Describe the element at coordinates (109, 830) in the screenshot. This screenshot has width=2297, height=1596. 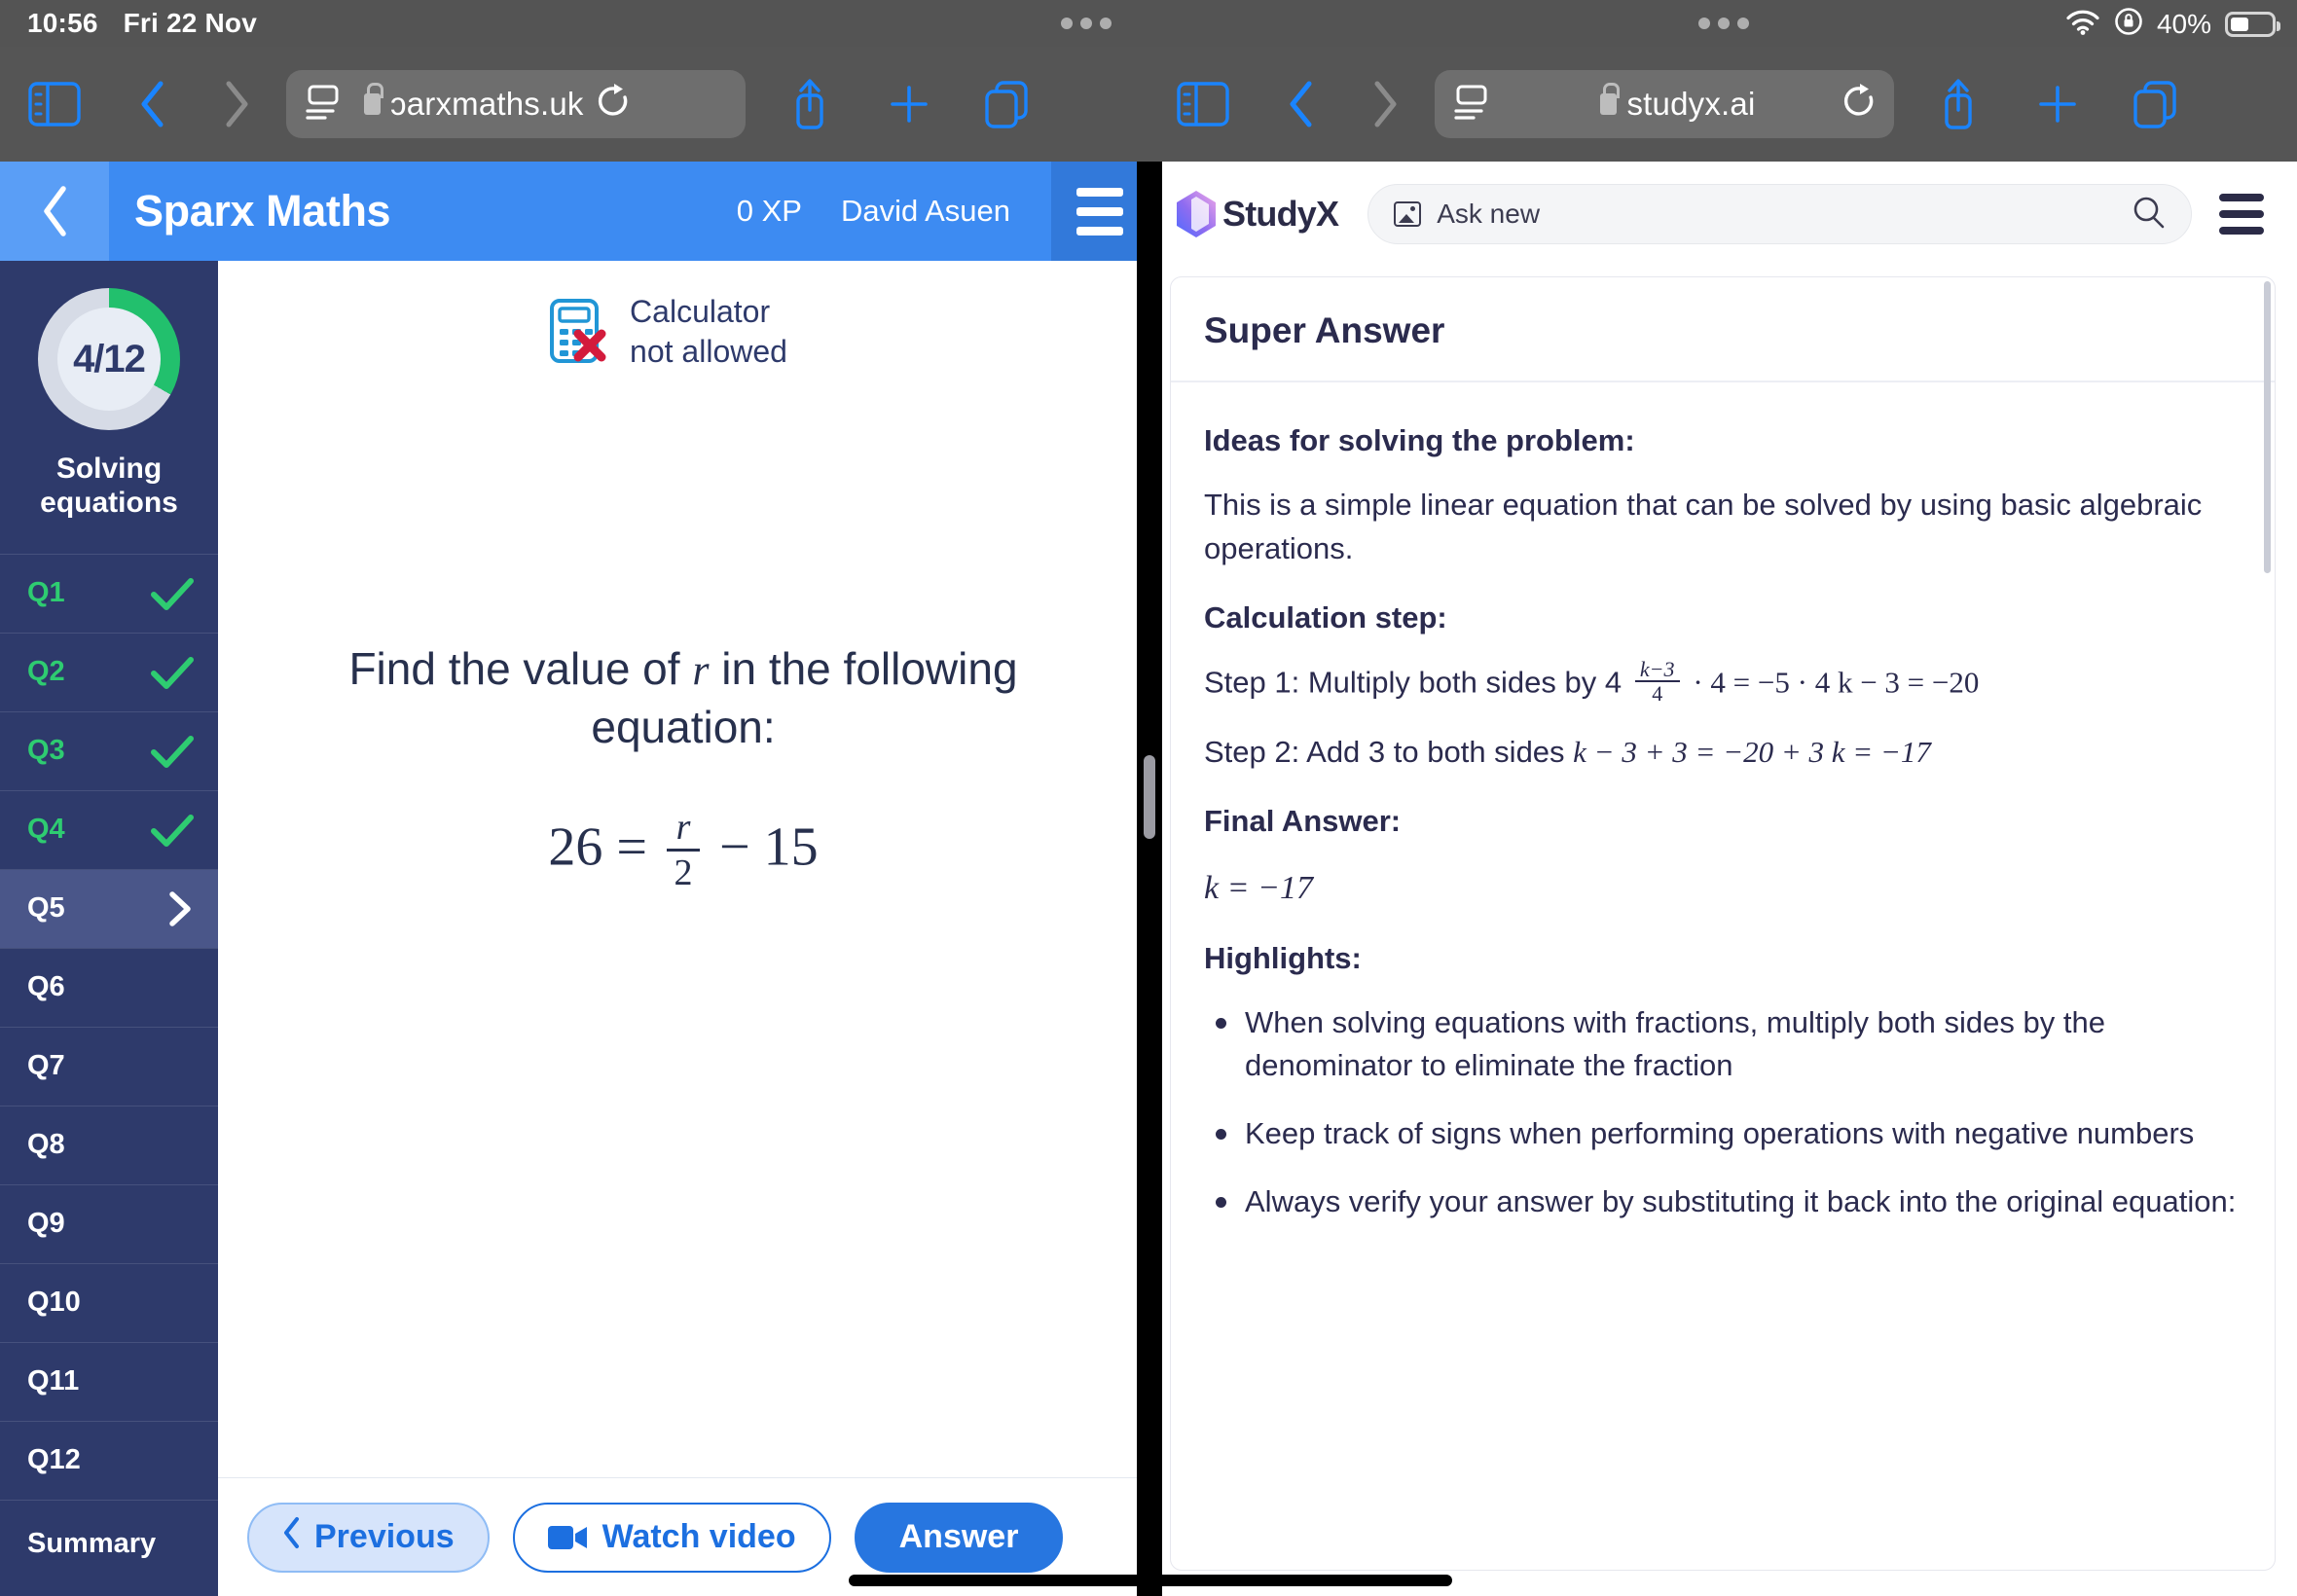
I see `sidebar-item-q4: Q4` at that location.